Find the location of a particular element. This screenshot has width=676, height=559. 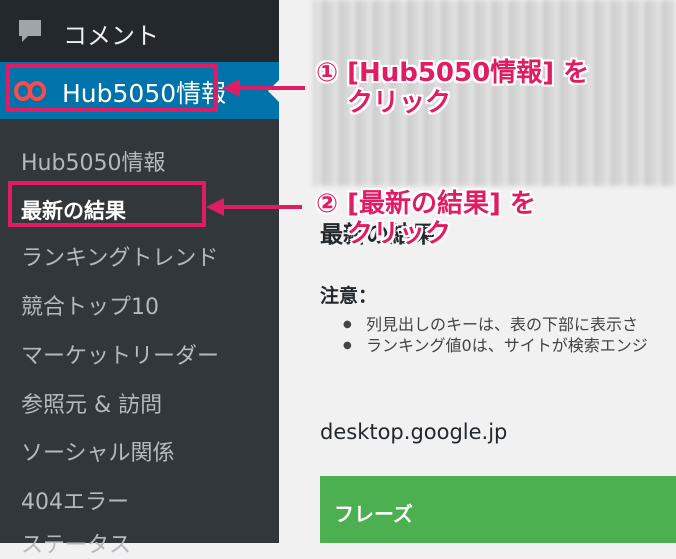

annotation-step1: ① [Hub5050情報] を クリック is located at coordinates (452, 88).